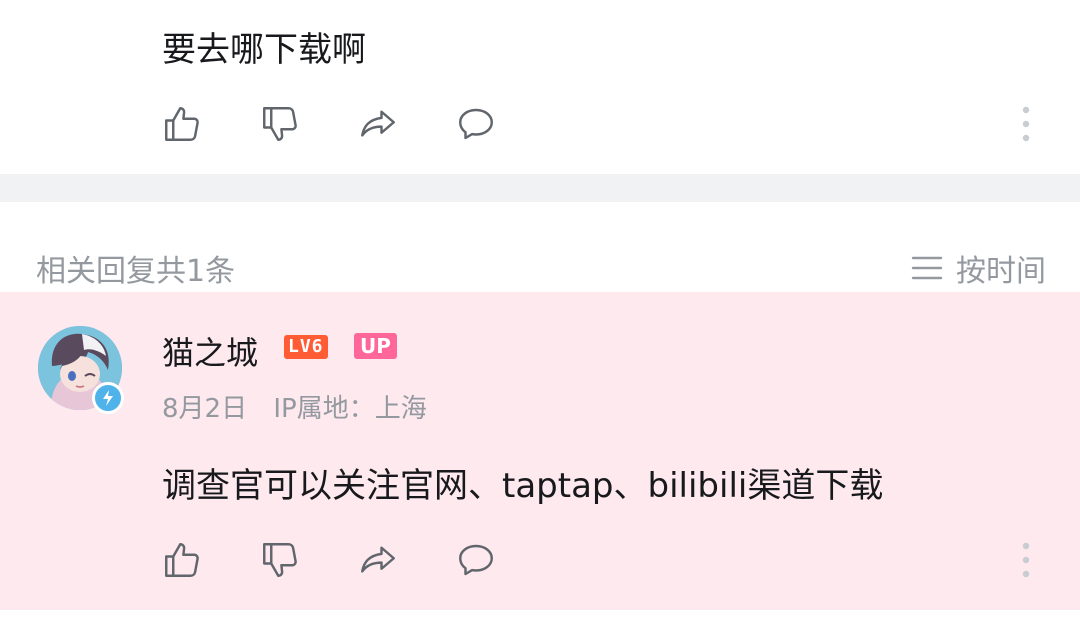  I want to click on bottom-divider, so click(540, 613).